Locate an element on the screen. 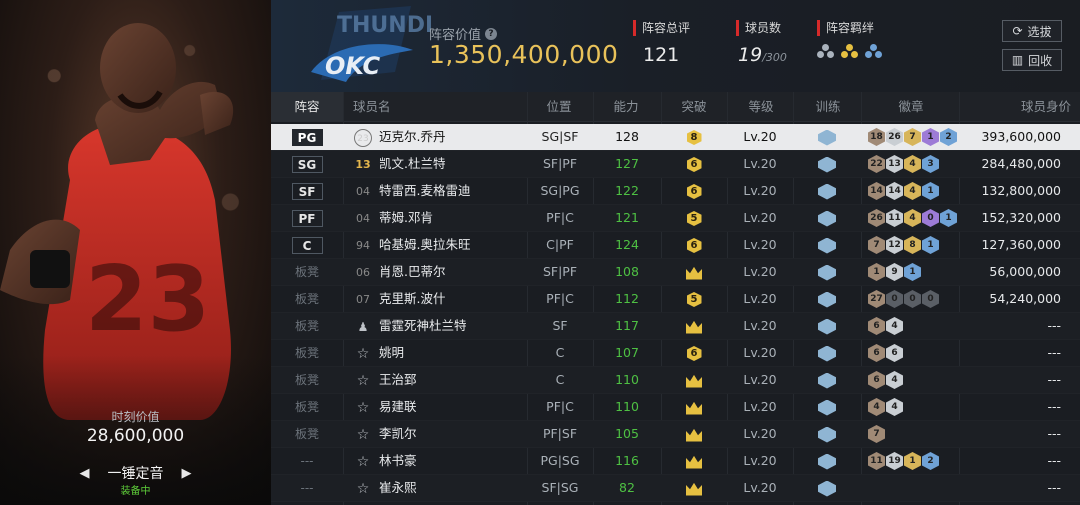 This screenshot has height=505, width=1080. table-row: --- ☆ 林书豪 PG|SG 116 Lv.20 11 19 1 2 --- is located at coordinates (675, 461).